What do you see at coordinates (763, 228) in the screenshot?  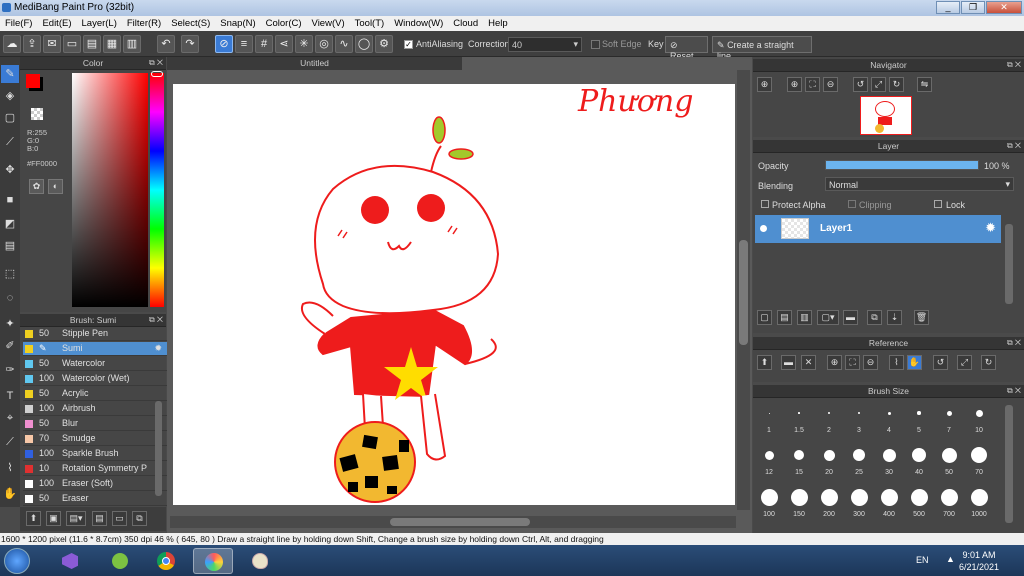 I see `visibility-icon` at bounding box center [763, 228].